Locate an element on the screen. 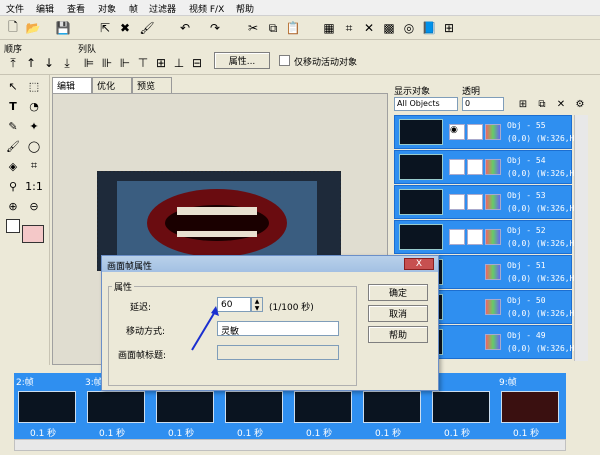  align-left-icon: ⊫ is located at coordinates (89, 63).